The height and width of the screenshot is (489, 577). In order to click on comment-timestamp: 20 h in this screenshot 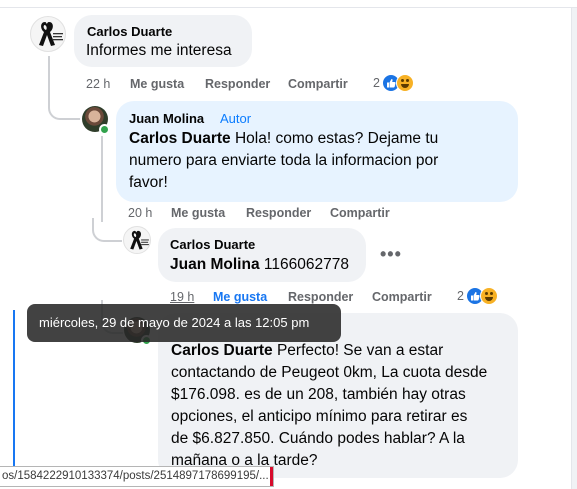, I will do `click(140, 213)`.